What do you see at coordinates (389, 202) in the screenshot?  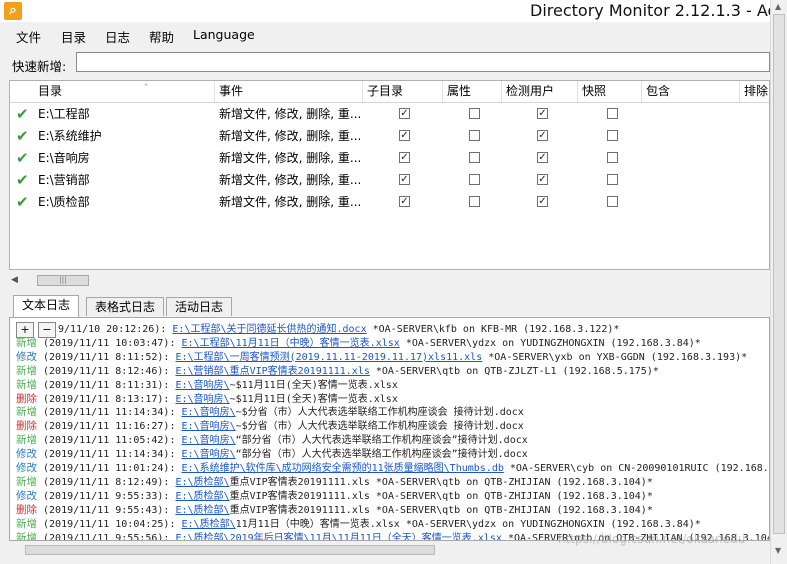 I see `table-row: ✔ E:\质检部 新增文件, 修改, 删除, 重... ✓ ✓` at bounding box center [389, 202].